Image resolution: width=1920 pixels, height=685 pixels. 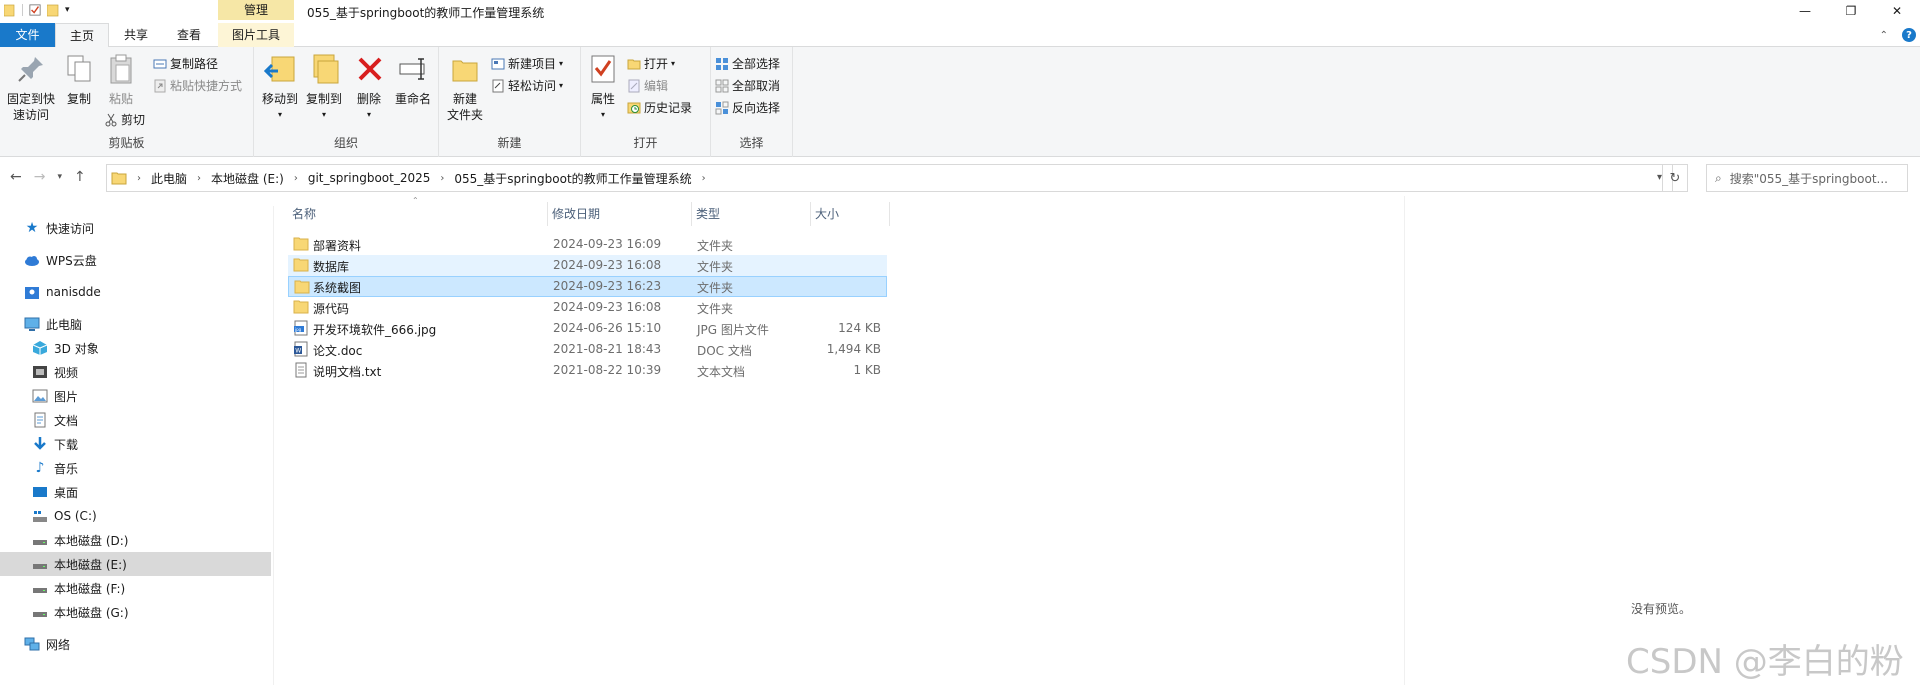 I want to click on back-arrow-icon: ←, so click(x=16, y=177).